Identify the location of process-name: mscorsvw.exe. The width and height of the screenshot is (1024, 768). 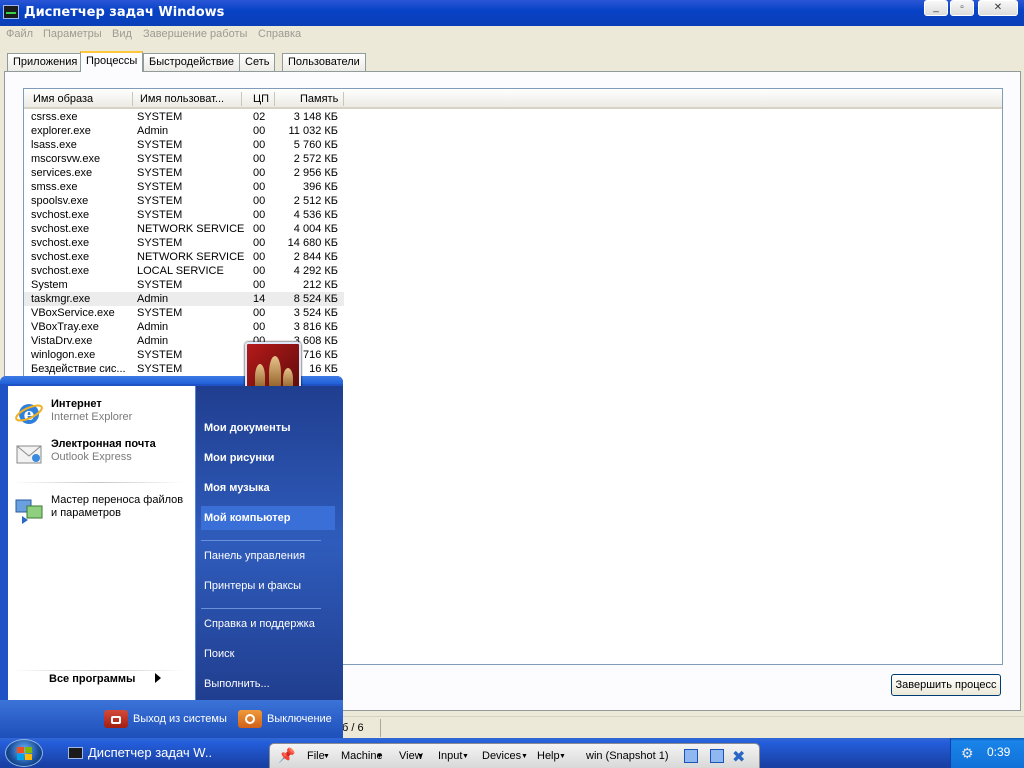
(66, 159).